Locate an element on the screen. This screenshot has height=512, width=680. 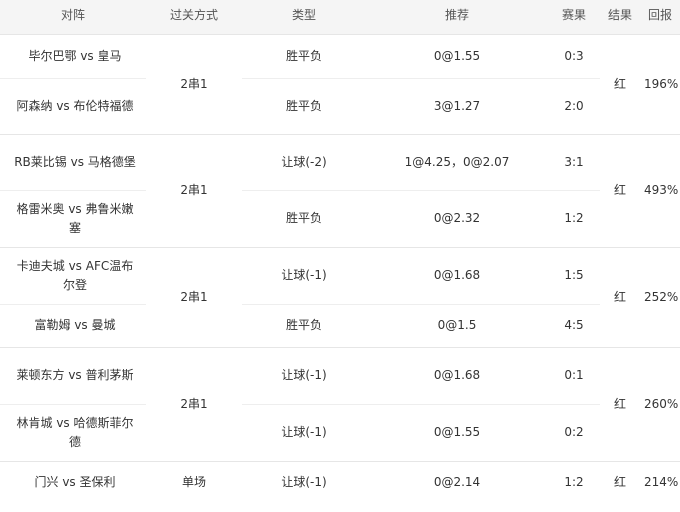
mode-cell: 单场 is located at coordinates (194, 481).